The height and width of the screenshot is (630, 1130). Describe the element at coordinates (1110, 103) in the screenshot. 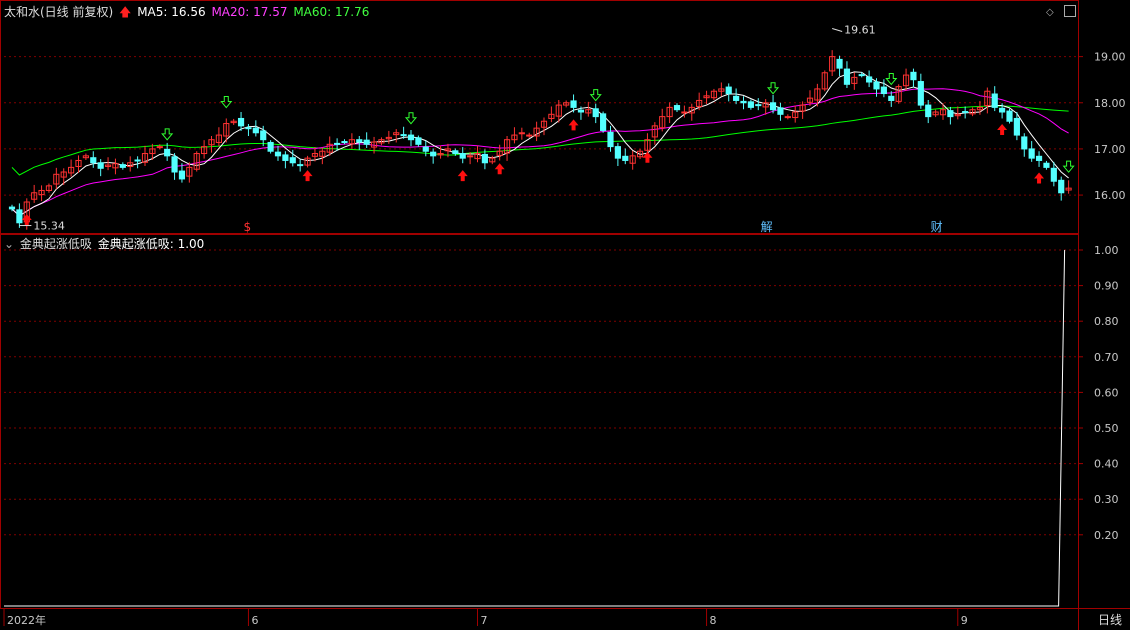

I see `main-y-tick-label: 18.00` at that location.